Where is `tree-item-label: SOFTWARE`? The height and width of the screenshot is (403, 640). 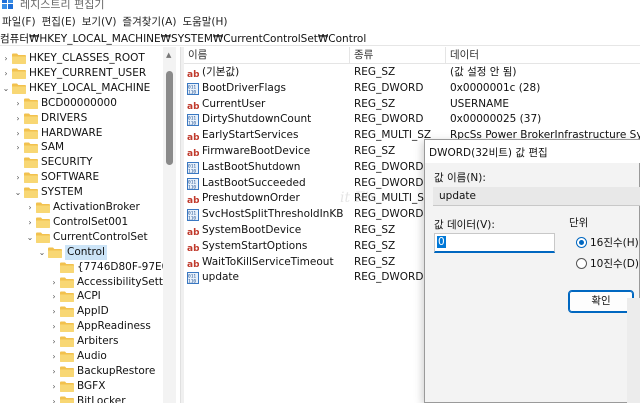 tree-item-label: SOFTWARE is located at coordinates (70, 177).